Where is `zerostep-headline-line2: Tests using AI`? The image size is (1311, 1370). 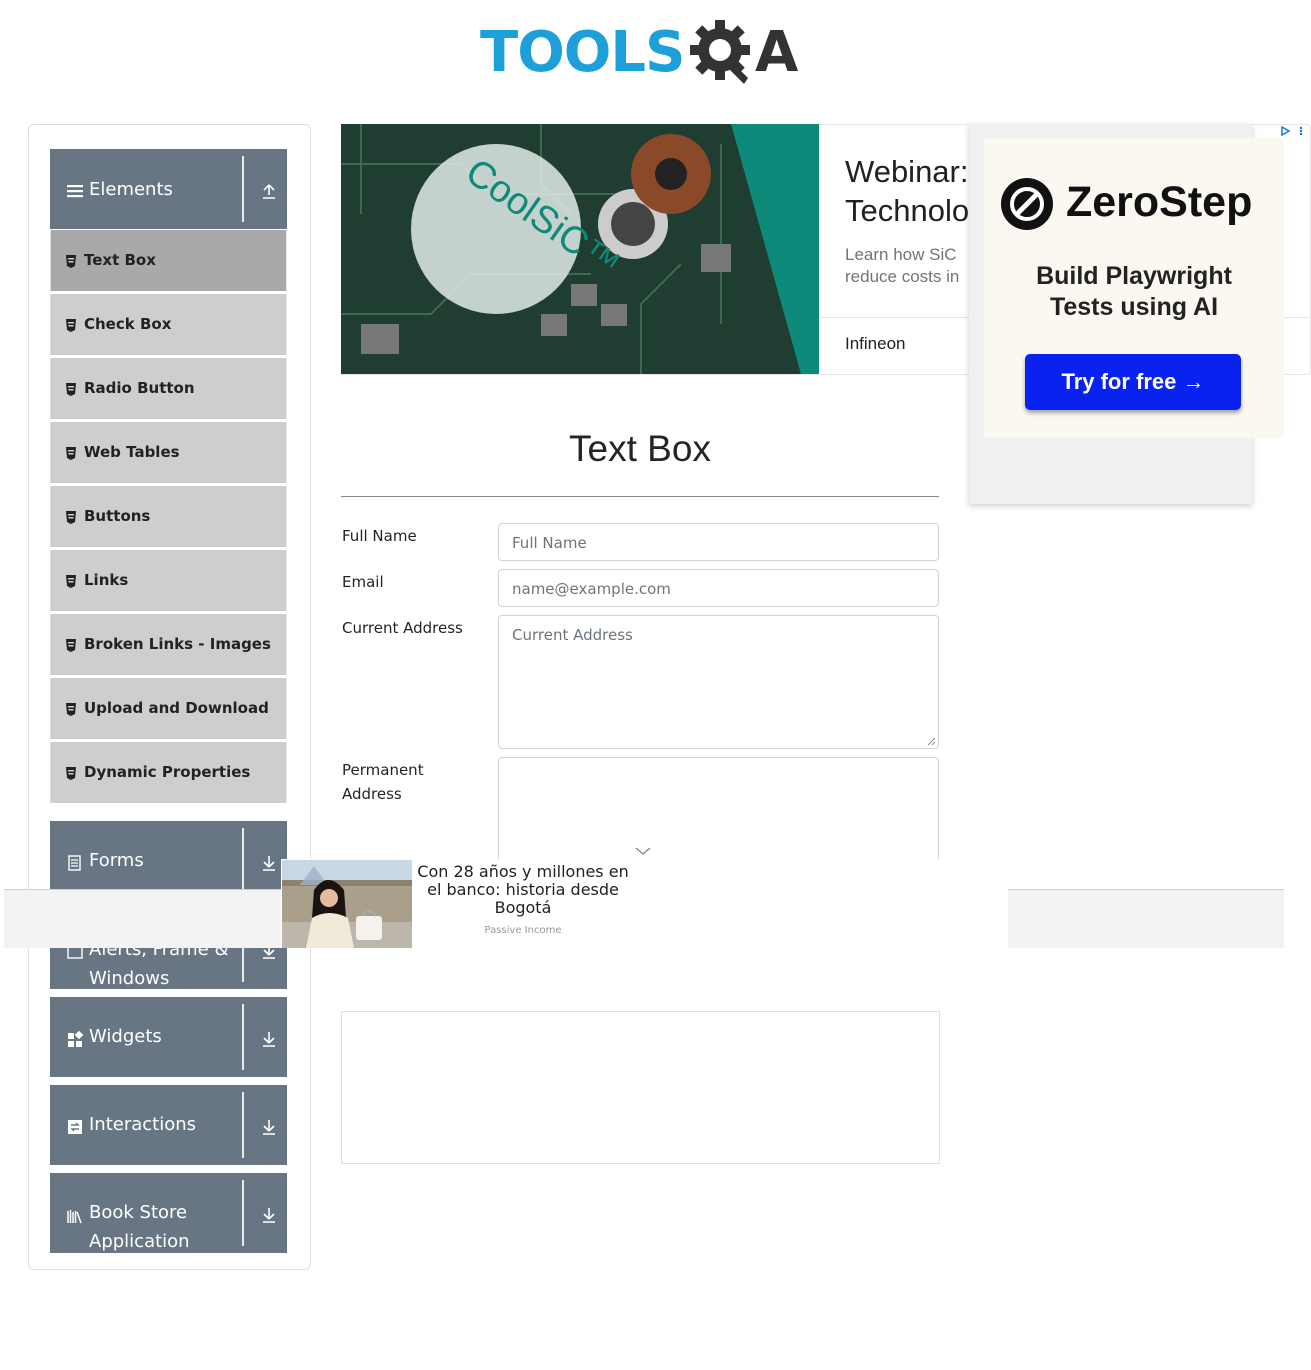 zerostep-headline-line2: Tests using AI is located at coordinates (1134, 307).